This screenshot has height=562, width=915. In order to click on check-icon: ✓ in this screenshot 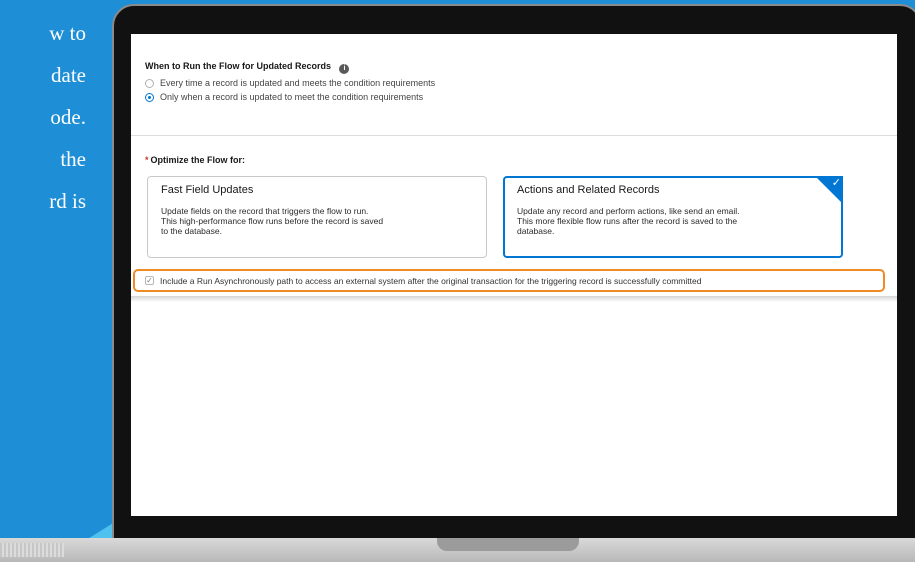, I will do `click(836, 183)`.